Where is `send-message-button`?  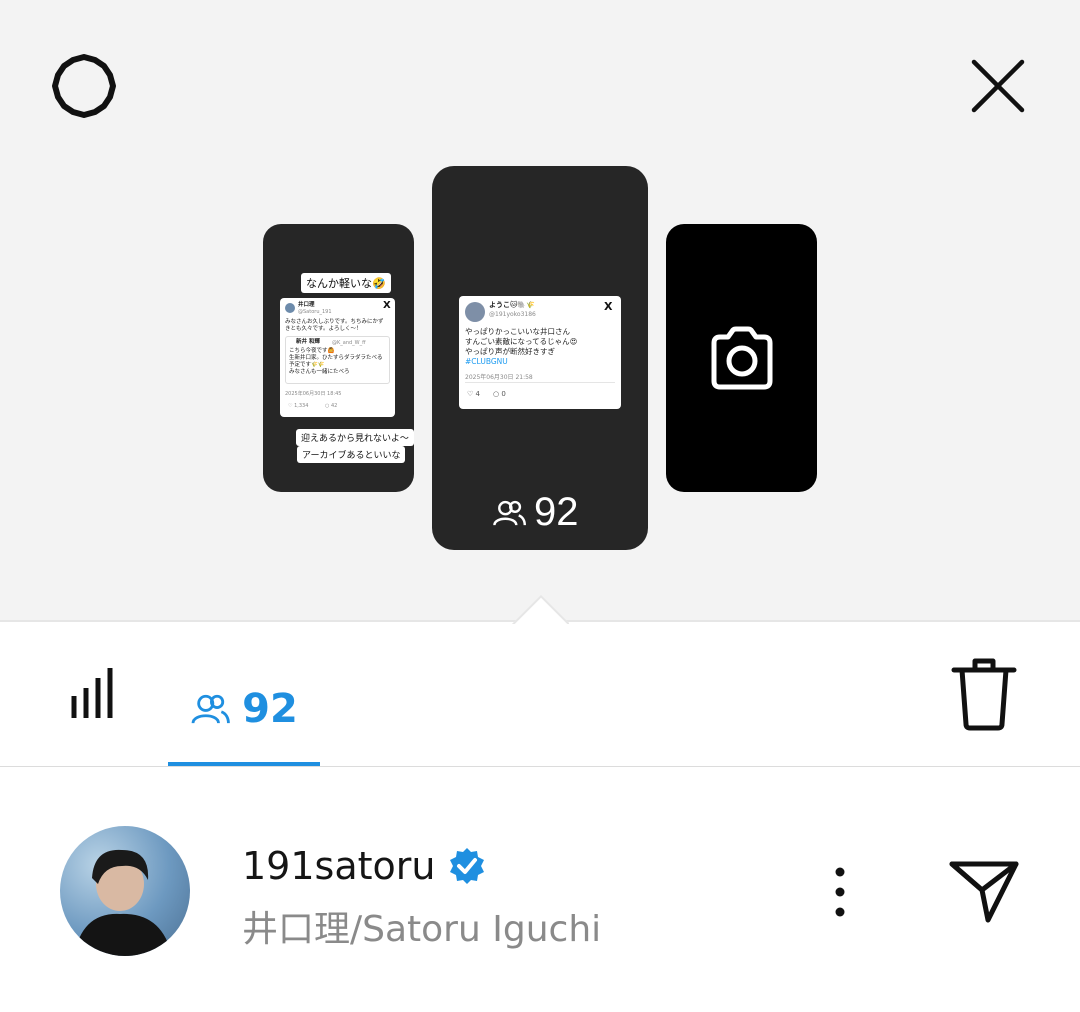 send-message-button is located at coordinates (986, 892).